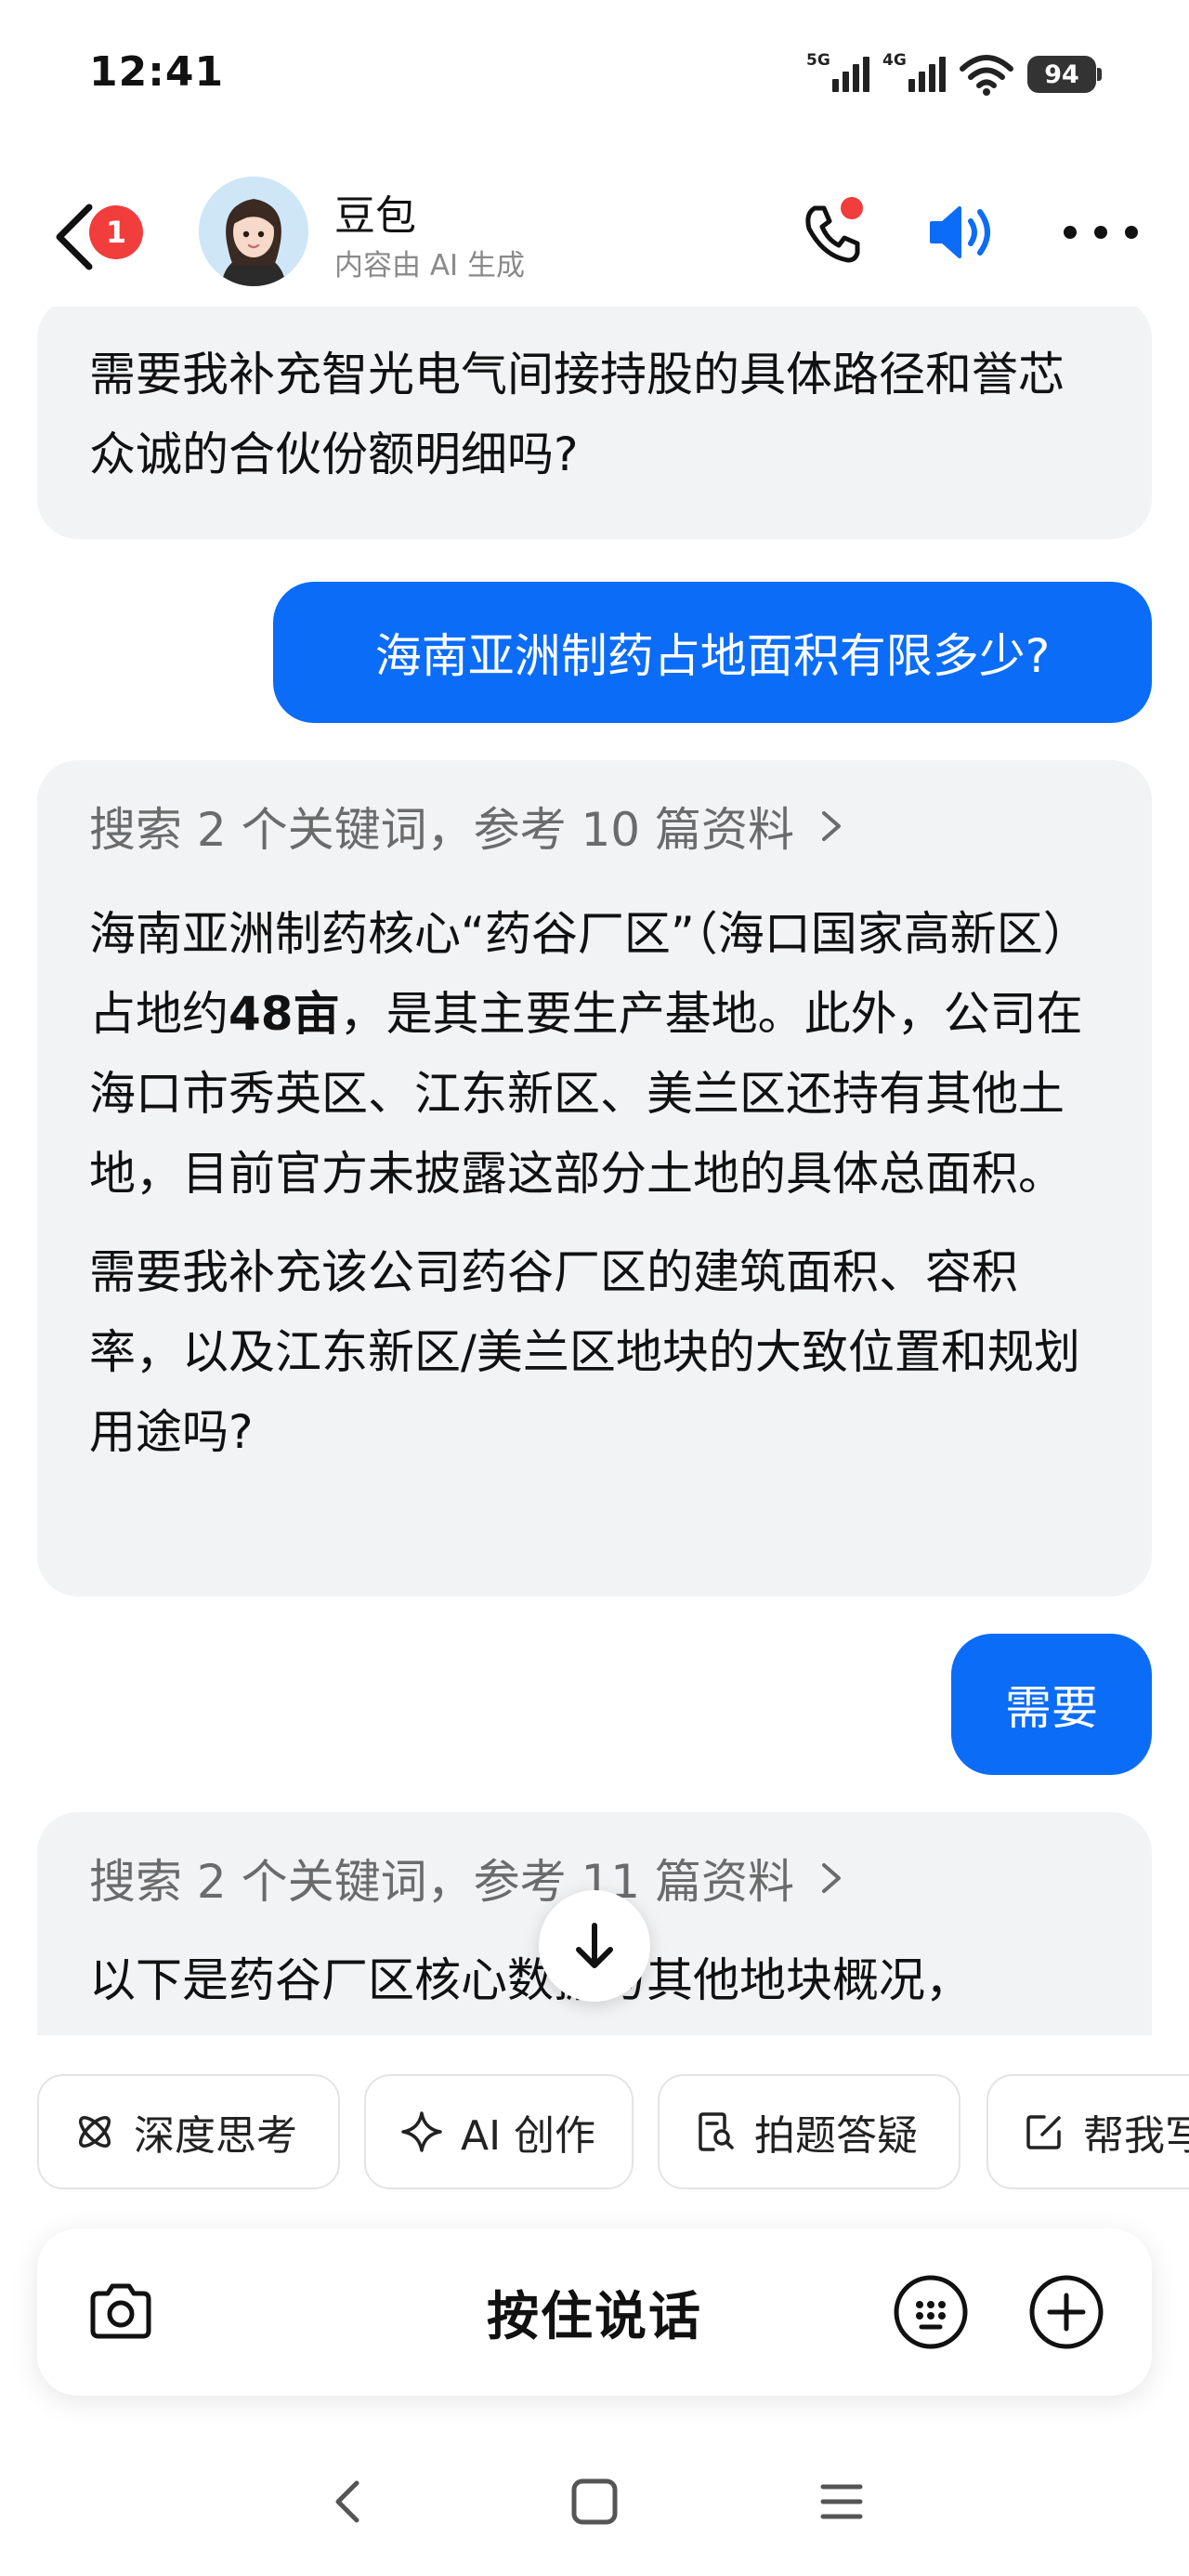  Describe the element at coordinates (837, 74) in the screenshot. I see `signal-5g-icon: 5G` at that location.